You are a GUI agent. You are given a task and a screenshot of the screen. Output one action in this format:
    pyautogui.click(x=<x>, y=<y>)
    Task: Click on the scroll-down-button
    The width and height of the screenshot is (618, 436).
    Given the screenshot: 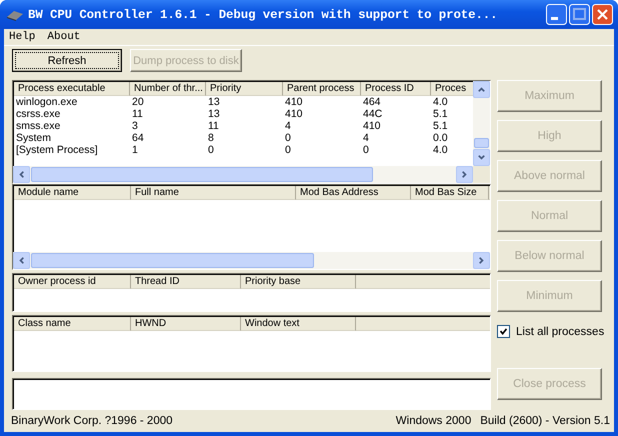 What is the action you would take?
    pyautogui.click(x=481, y=157)
    